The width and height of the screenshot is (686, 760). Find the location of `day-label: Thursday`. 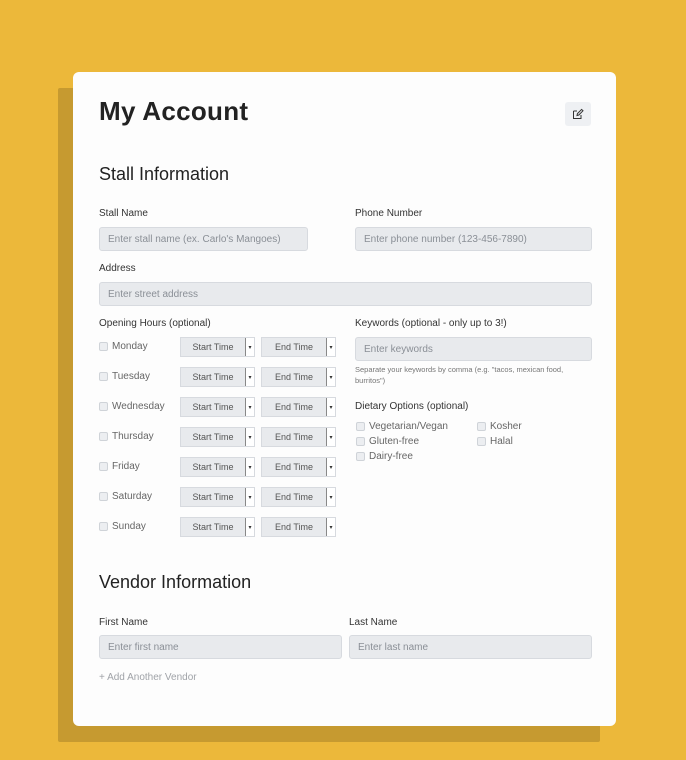

day-label: Thursday is located at coordinates (133, 436).